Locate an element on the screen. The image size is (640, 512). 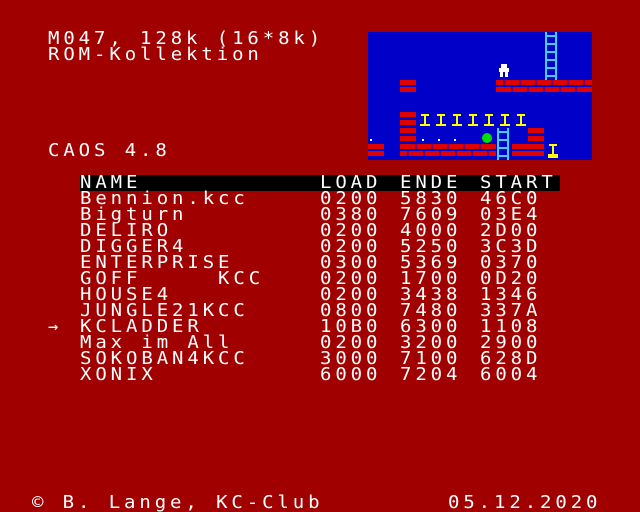
footer-copyright: © B. Lange, KC-Club is located at coordinates (178, 502).